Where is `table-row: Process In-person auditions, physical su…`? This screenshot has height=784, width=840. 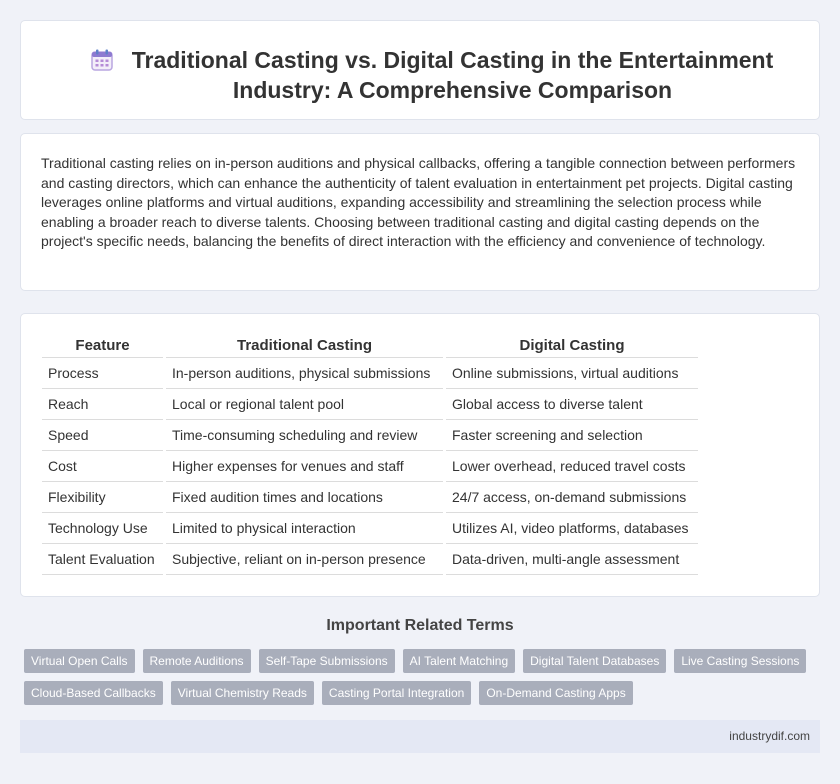 table-row: Process In-person auditions, physical su… is located at coordinates (370, 373).